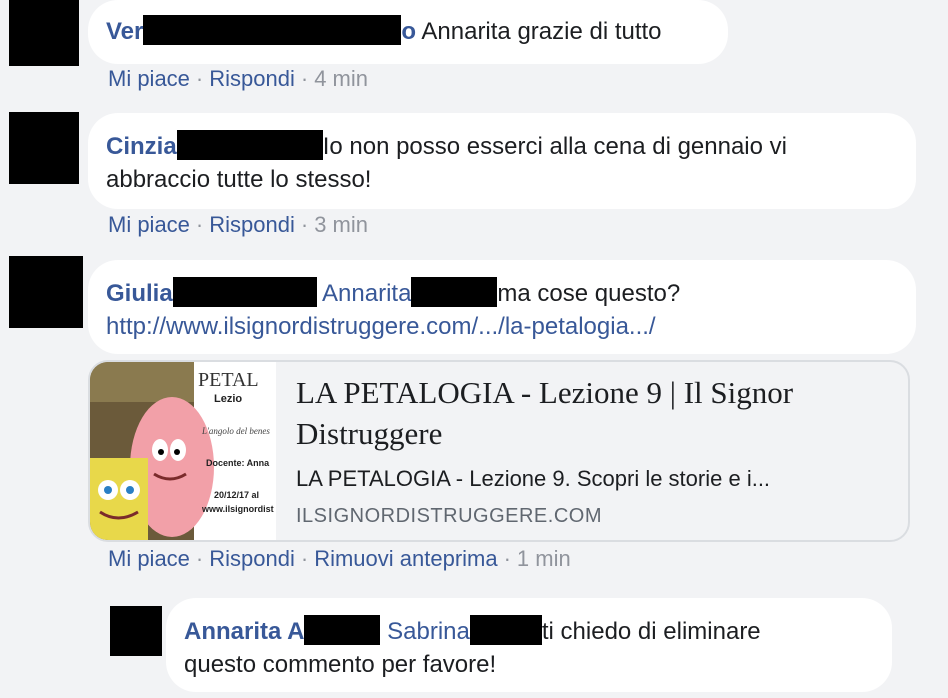 The height and width of the screenshot is (698, 948). I want to click on svg-text: 20/12/17 al, so click(236, 495).